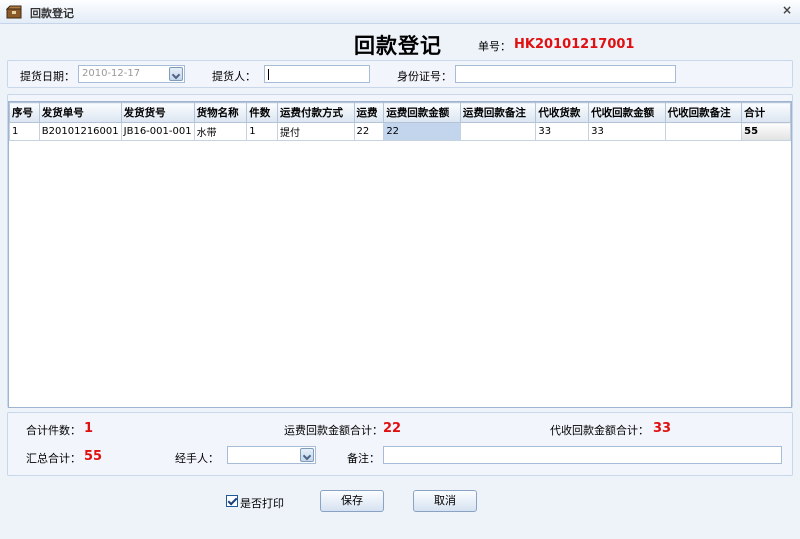 The width and height of the screenshot is (800, 539). Describe the element at coordinates (197, 458) in the screenshot. I see `handler-label: 经手人：` at that location.